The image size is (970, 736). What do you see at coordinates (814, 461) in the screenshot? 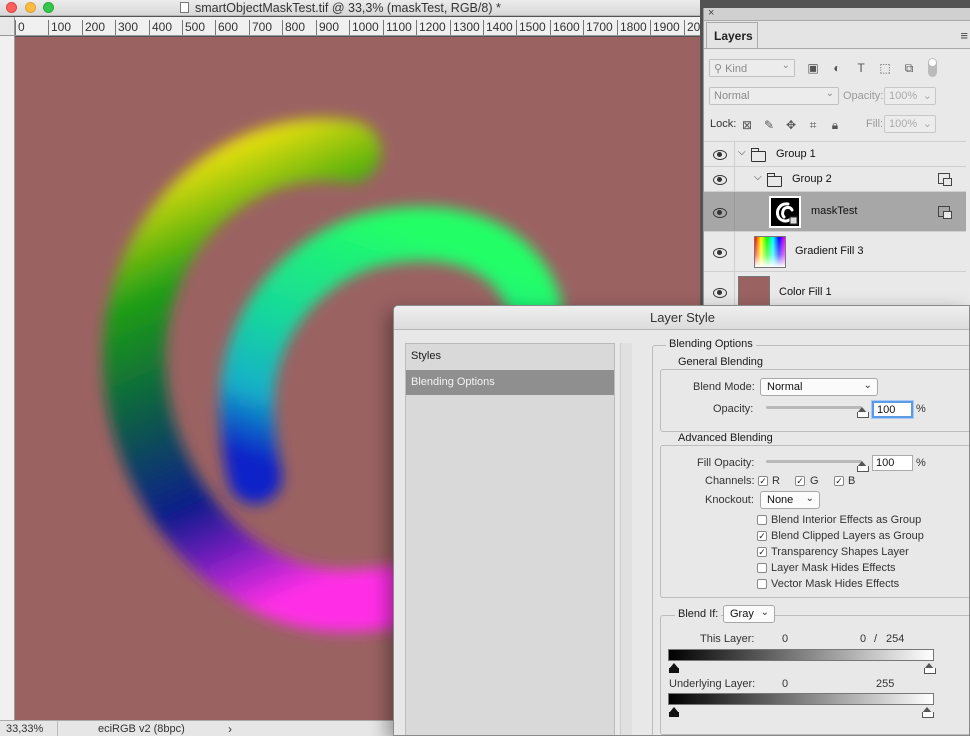
I see `fill-opacity-slider` at bounding box center [814, 461].